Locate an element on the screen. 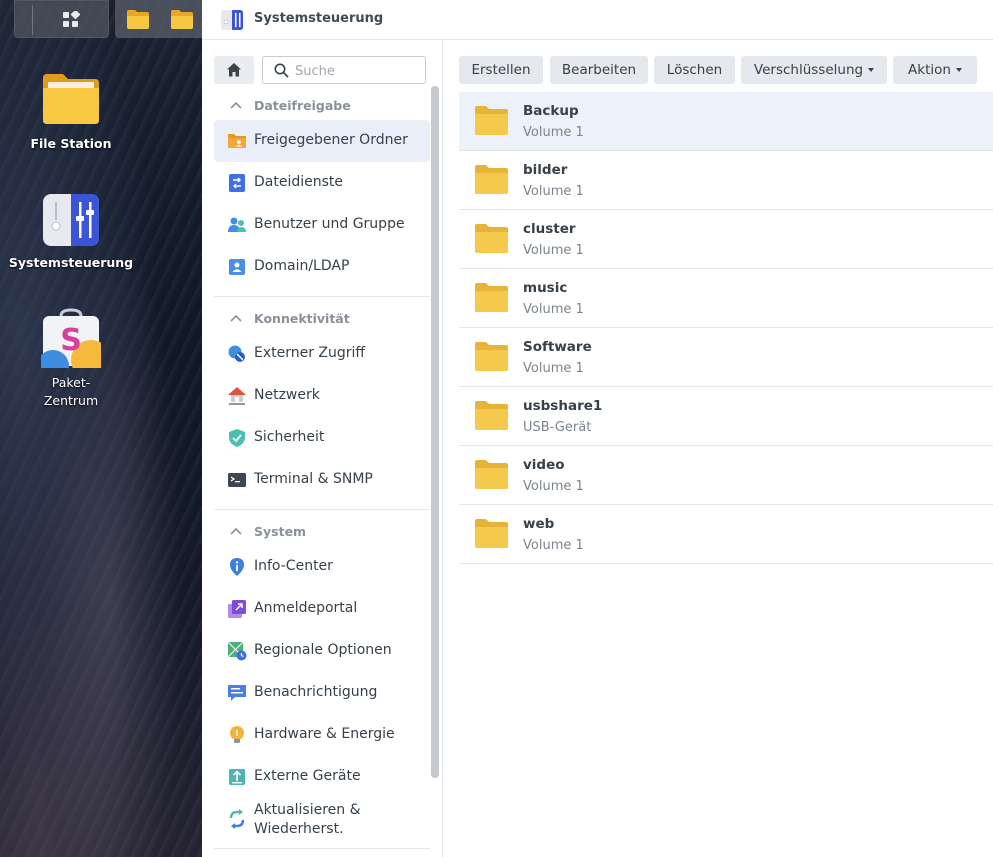 The height and width of the screenshot is (857, 993). sidebar-item-domain-ldap: Domain/LDAP is located at coordinates (322, 267).